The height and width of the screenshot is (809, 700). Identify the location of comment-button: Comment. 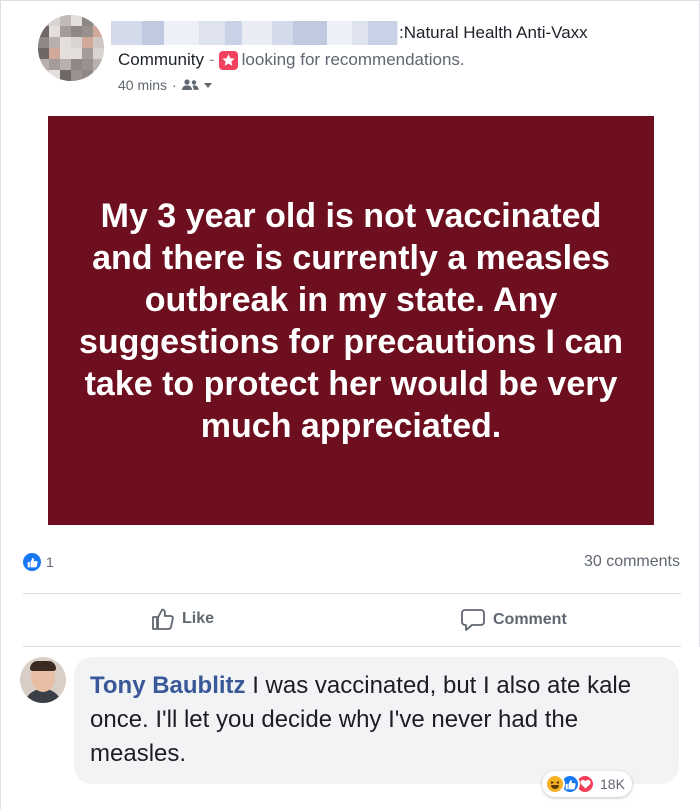
(513, 620).